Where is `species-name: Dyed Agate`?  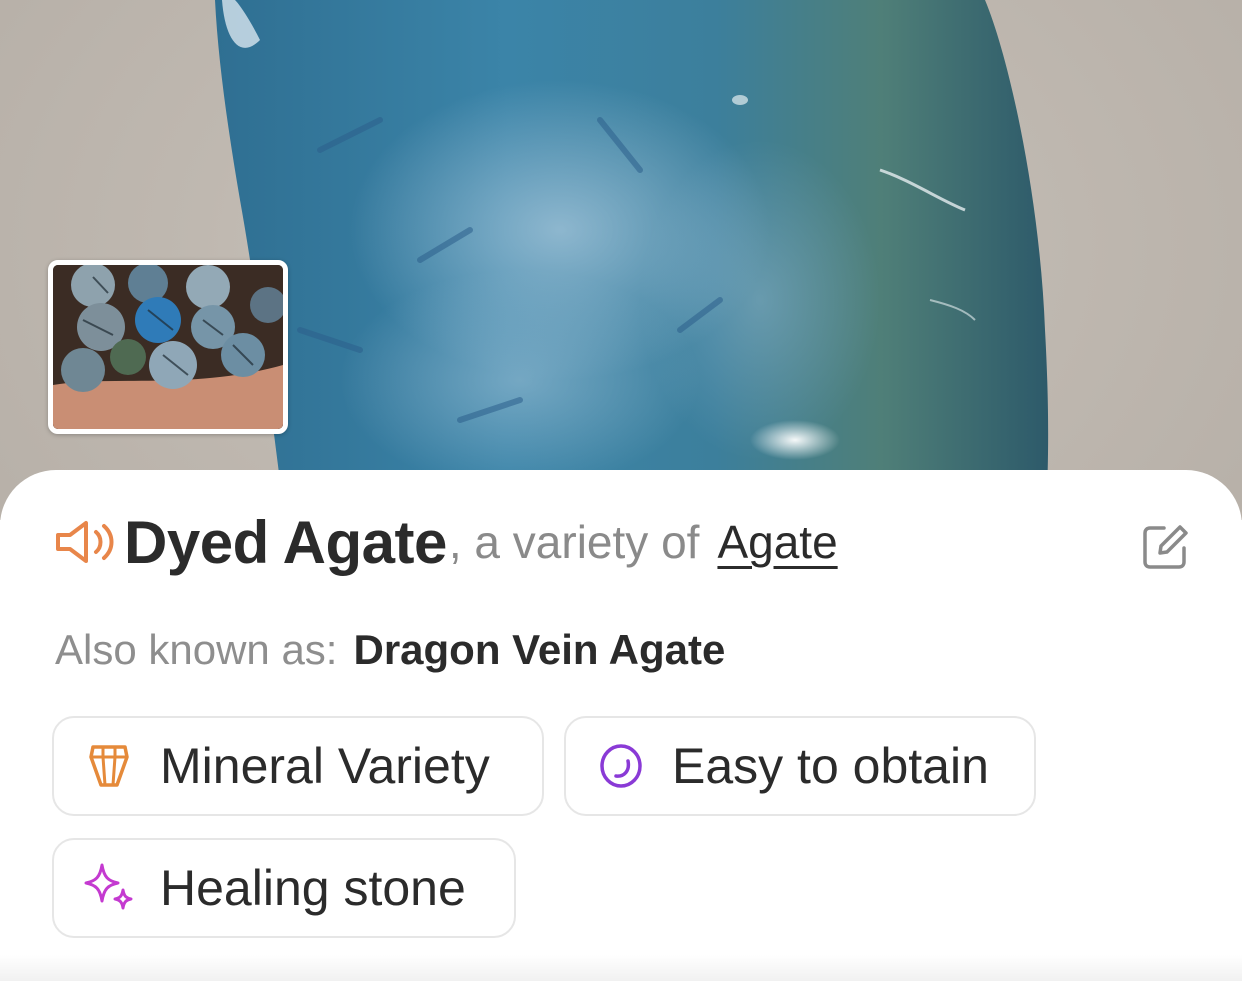 species-name: Dyed Agate is located at coordinates (285, 542).